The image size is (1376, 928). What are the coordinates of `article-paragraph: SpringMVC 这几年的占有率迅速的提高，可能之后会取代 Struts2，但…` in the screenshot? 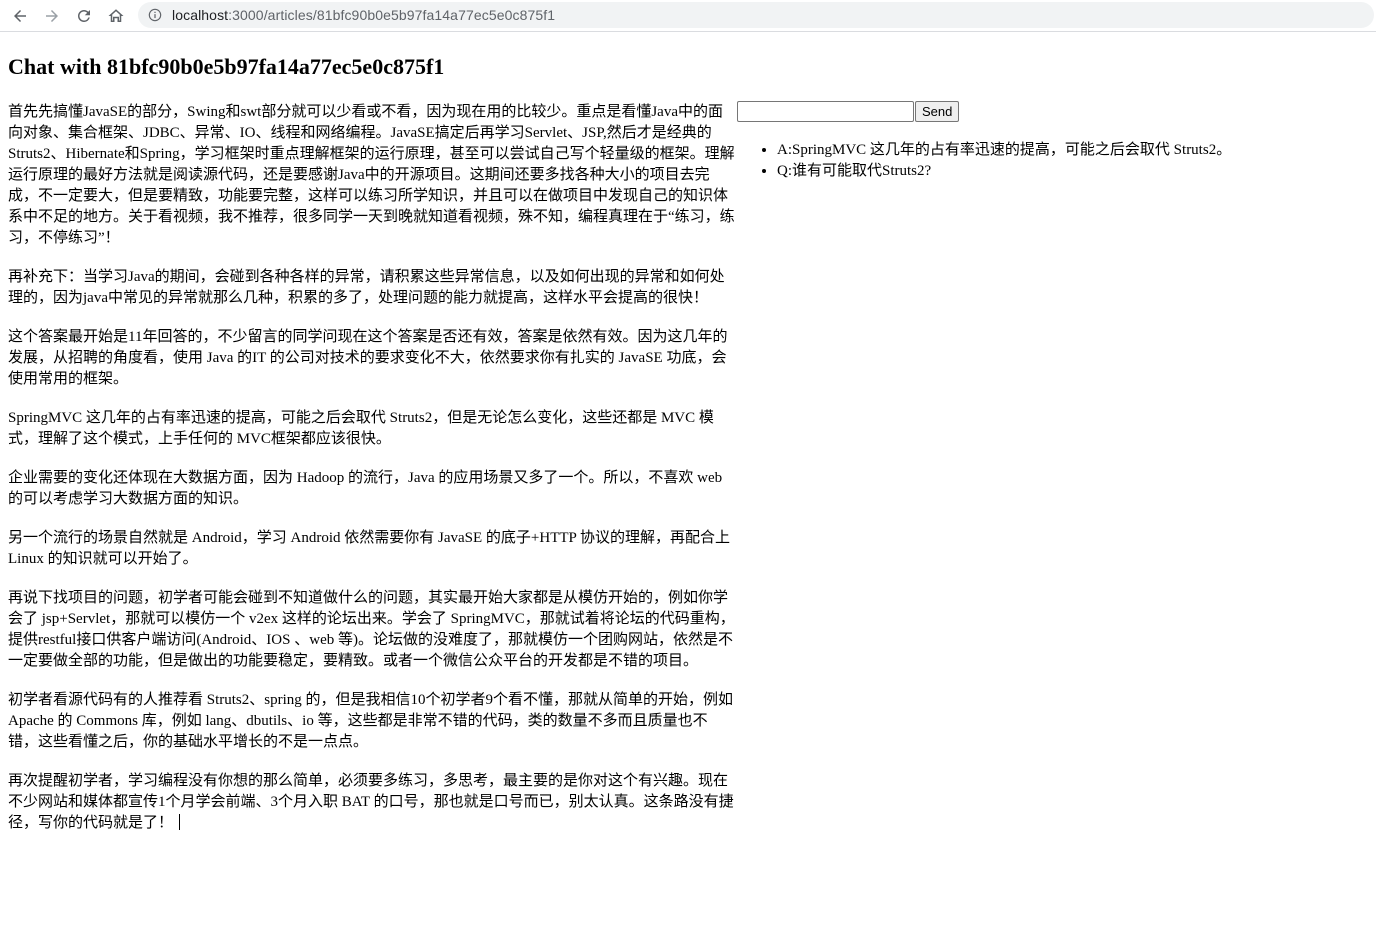 It's located at (361, 428).